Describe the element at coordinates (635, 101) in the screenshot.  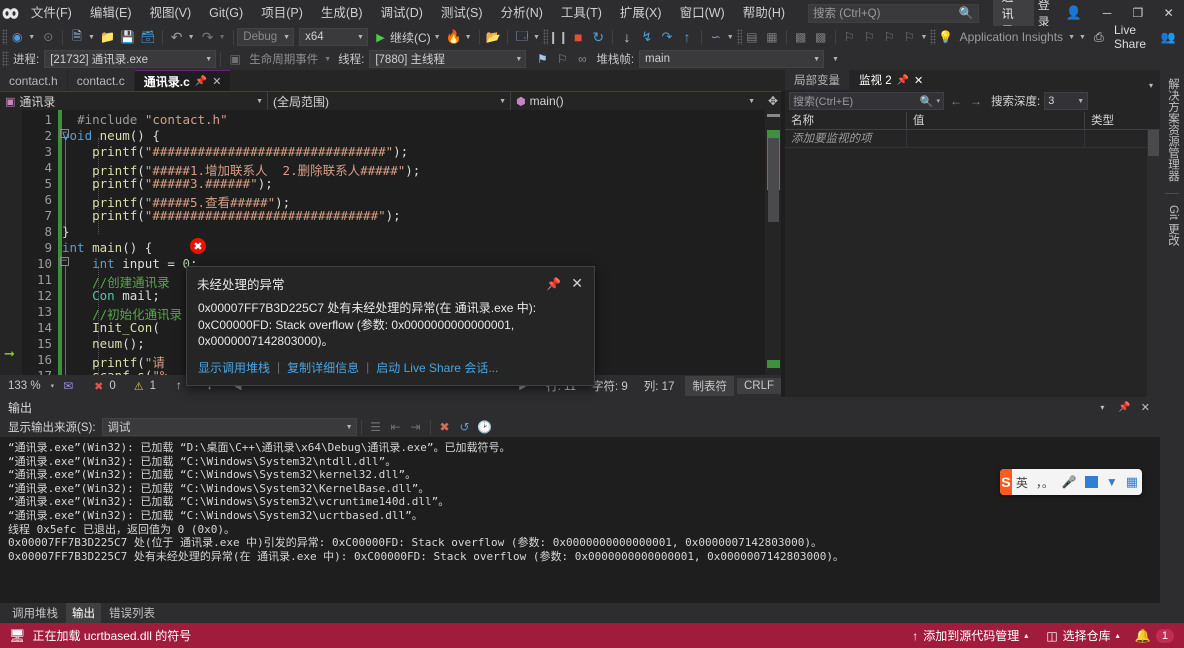
I see `member-dropdown: ⬢ main() ▼` at that location.